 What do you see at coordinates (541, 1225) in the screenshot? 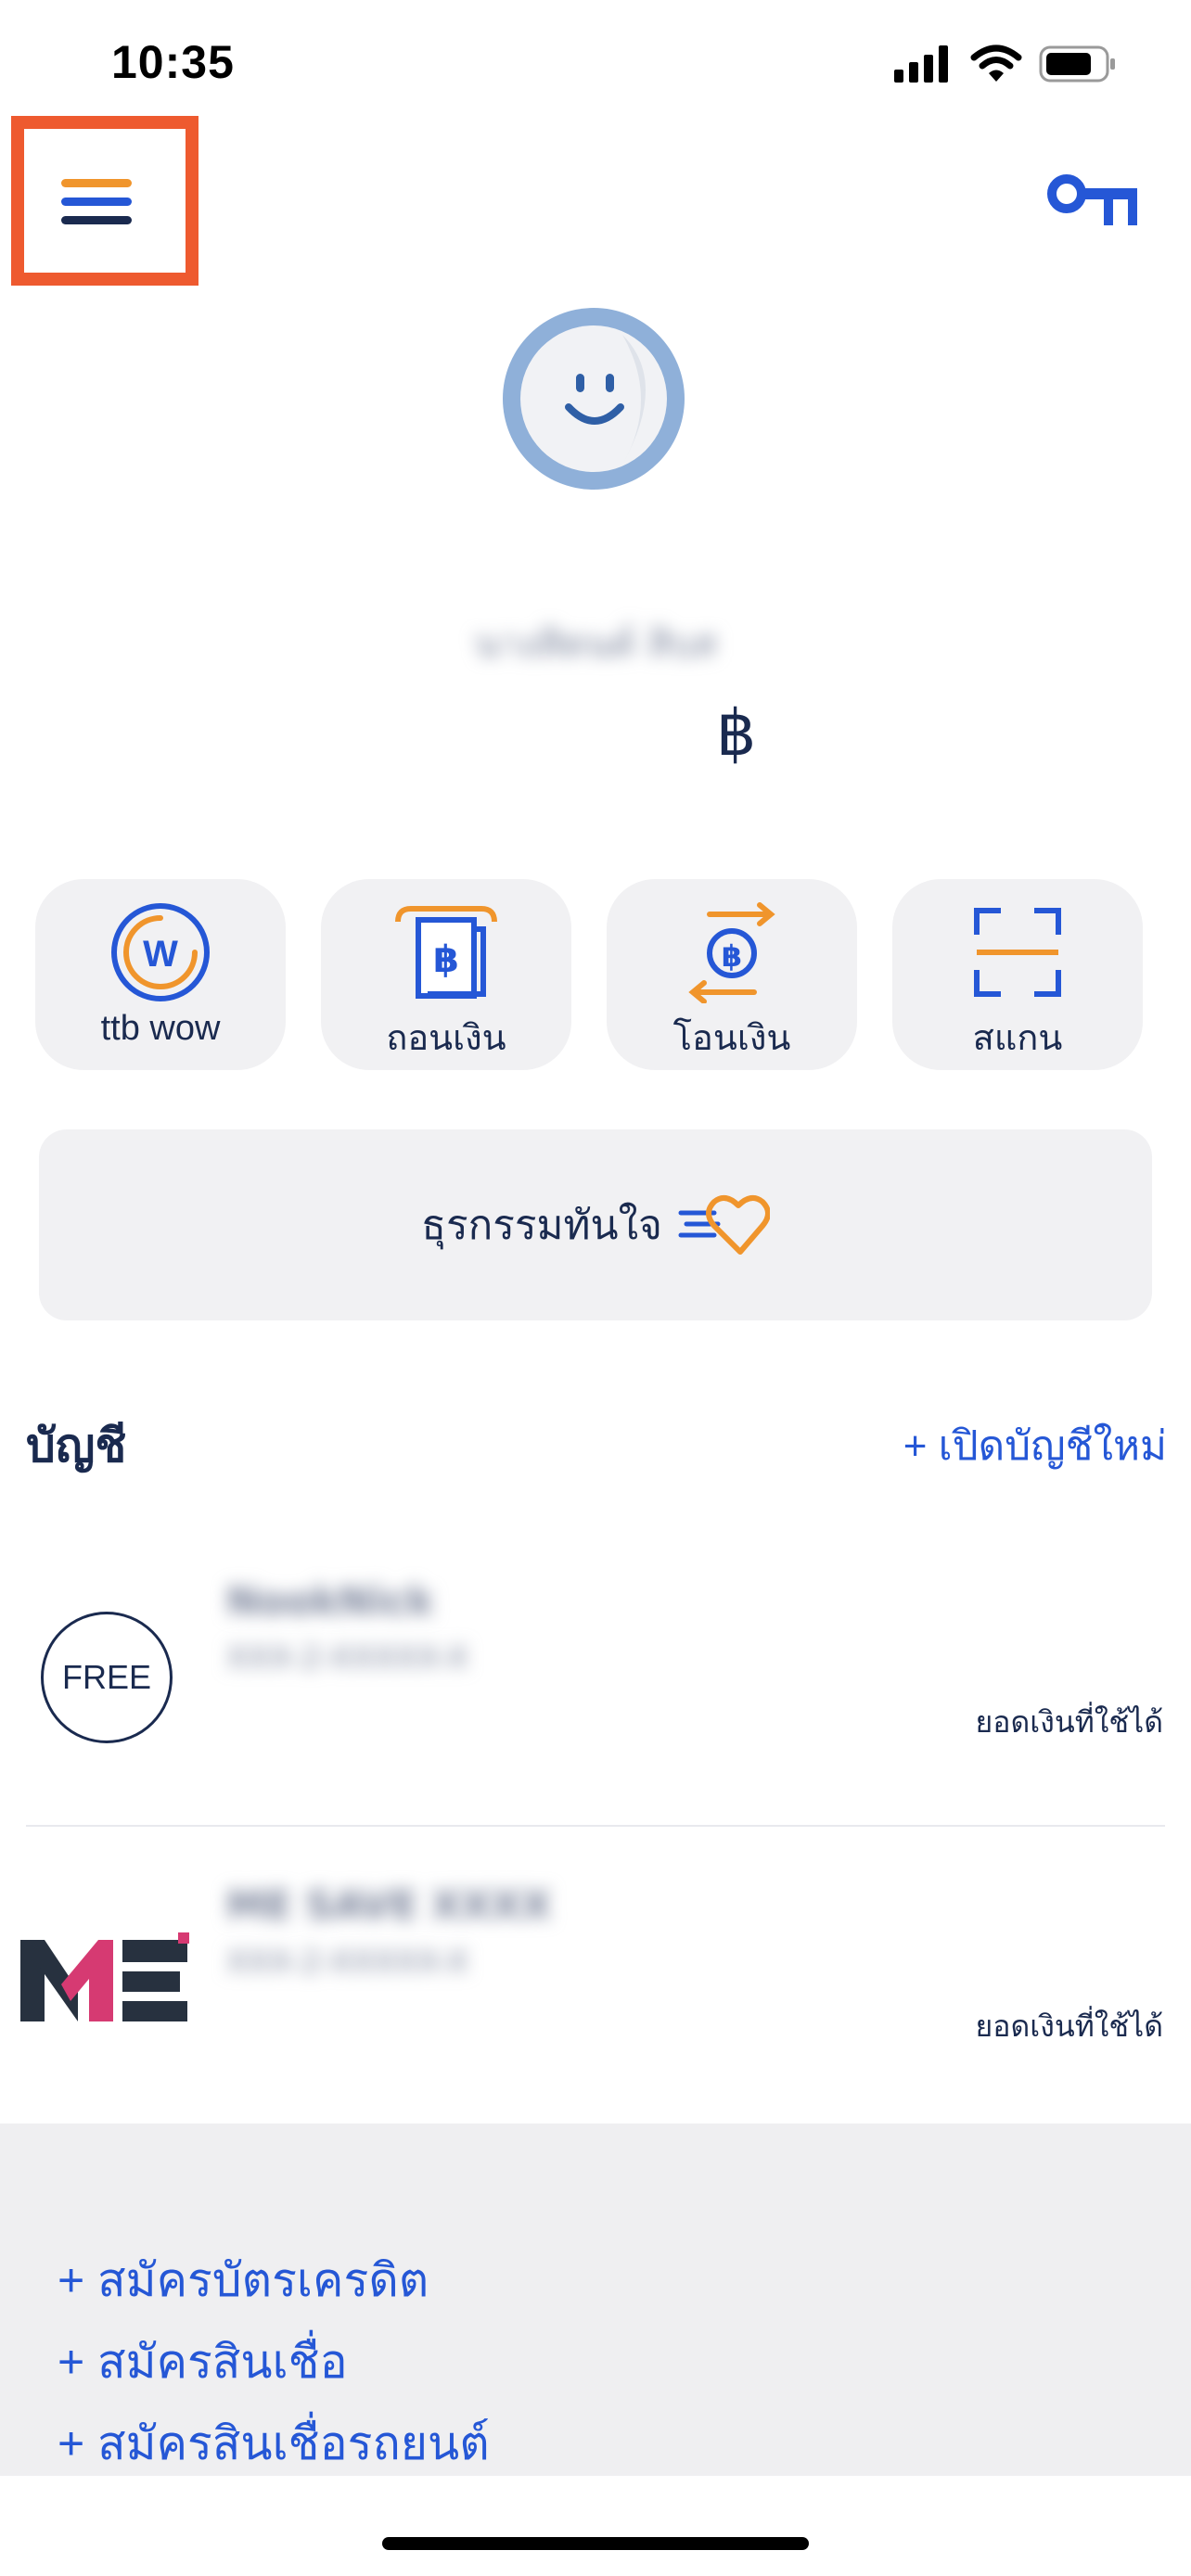
I see `instant-transaction-label: ธุรกรรมทันใจ` at bounding box center [541, 1225].